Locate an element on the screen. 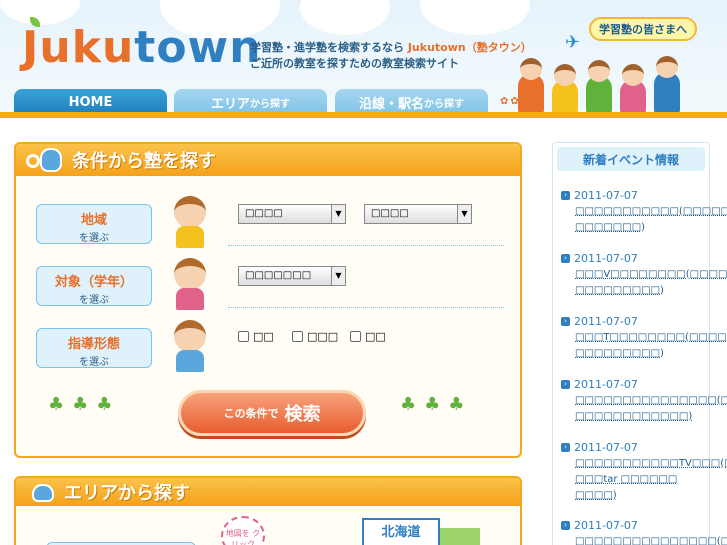 The height and width of the screenshot is (545, 727). region-label-sub: を選ぶ is located at coordinates (94, 238).